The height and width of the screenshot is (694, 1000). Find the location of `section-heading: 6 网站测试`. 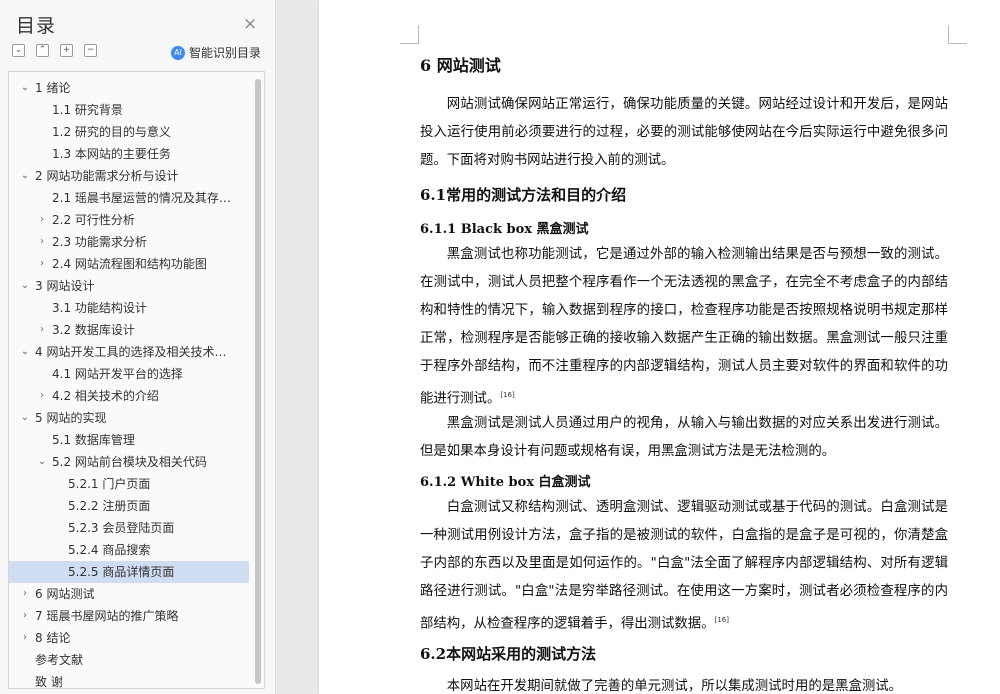

section-heading: 6 网站测试 is located at coordinates (460, 65).